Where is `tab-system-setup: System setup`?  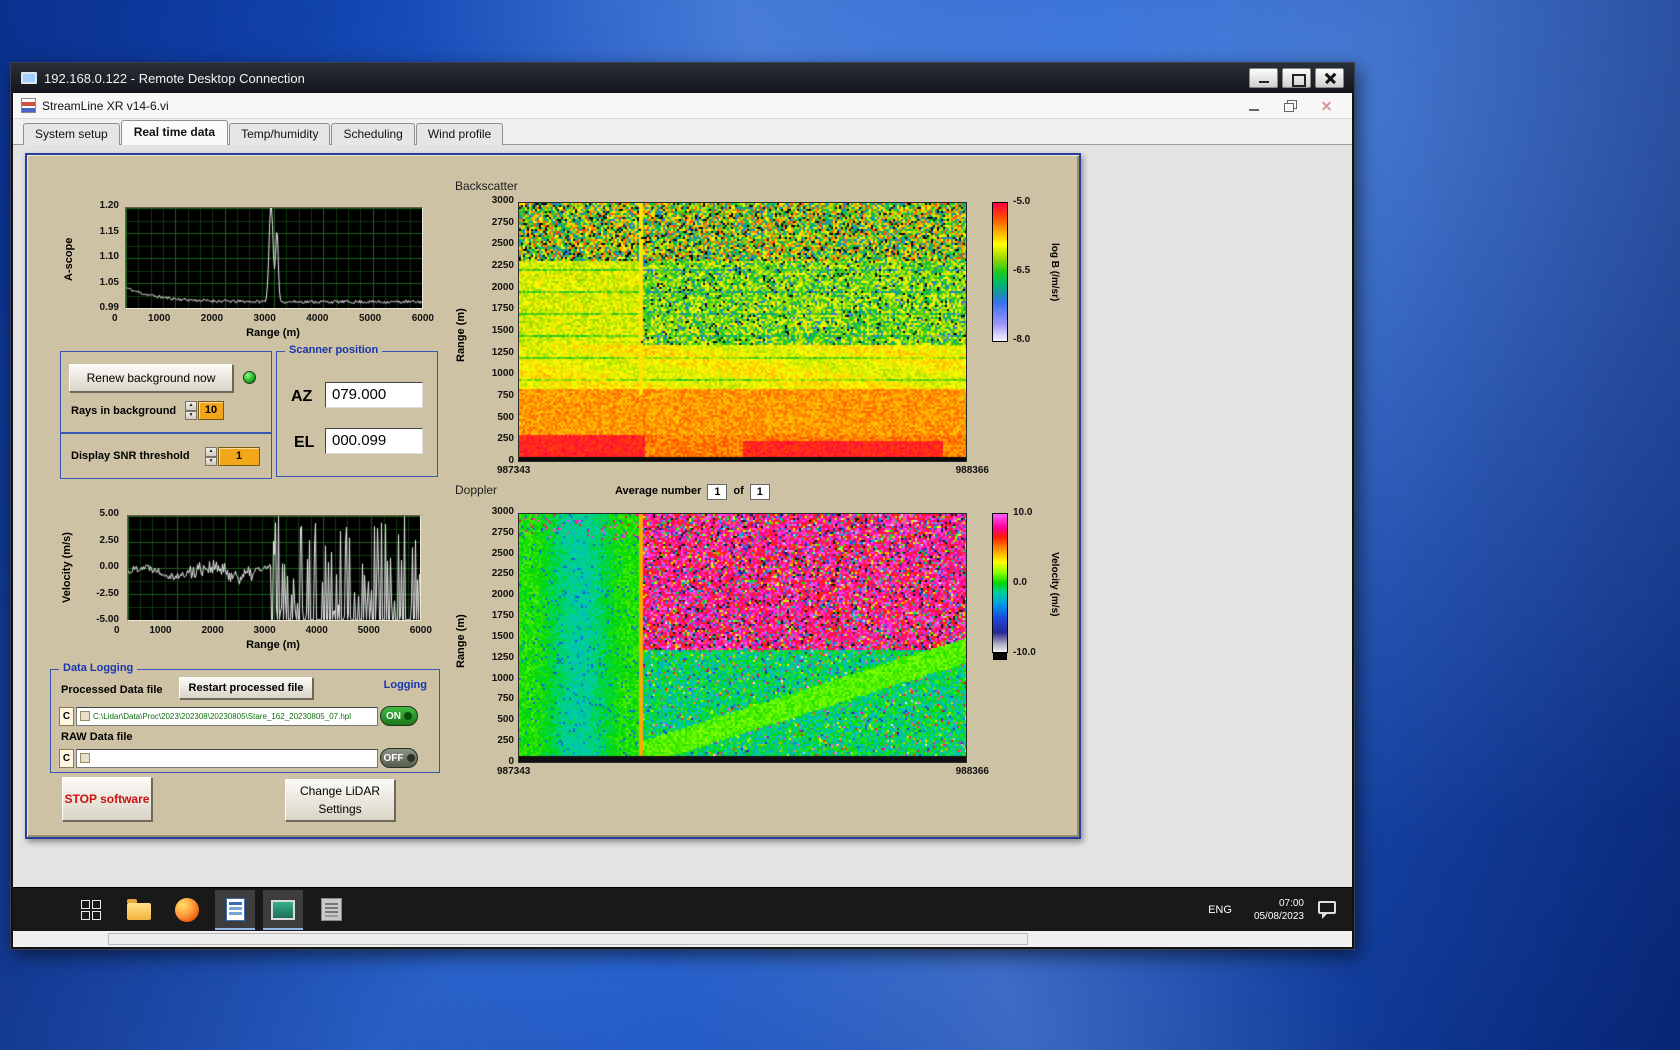 tab-system-setup: System setup is located at coordinates (71, 134).